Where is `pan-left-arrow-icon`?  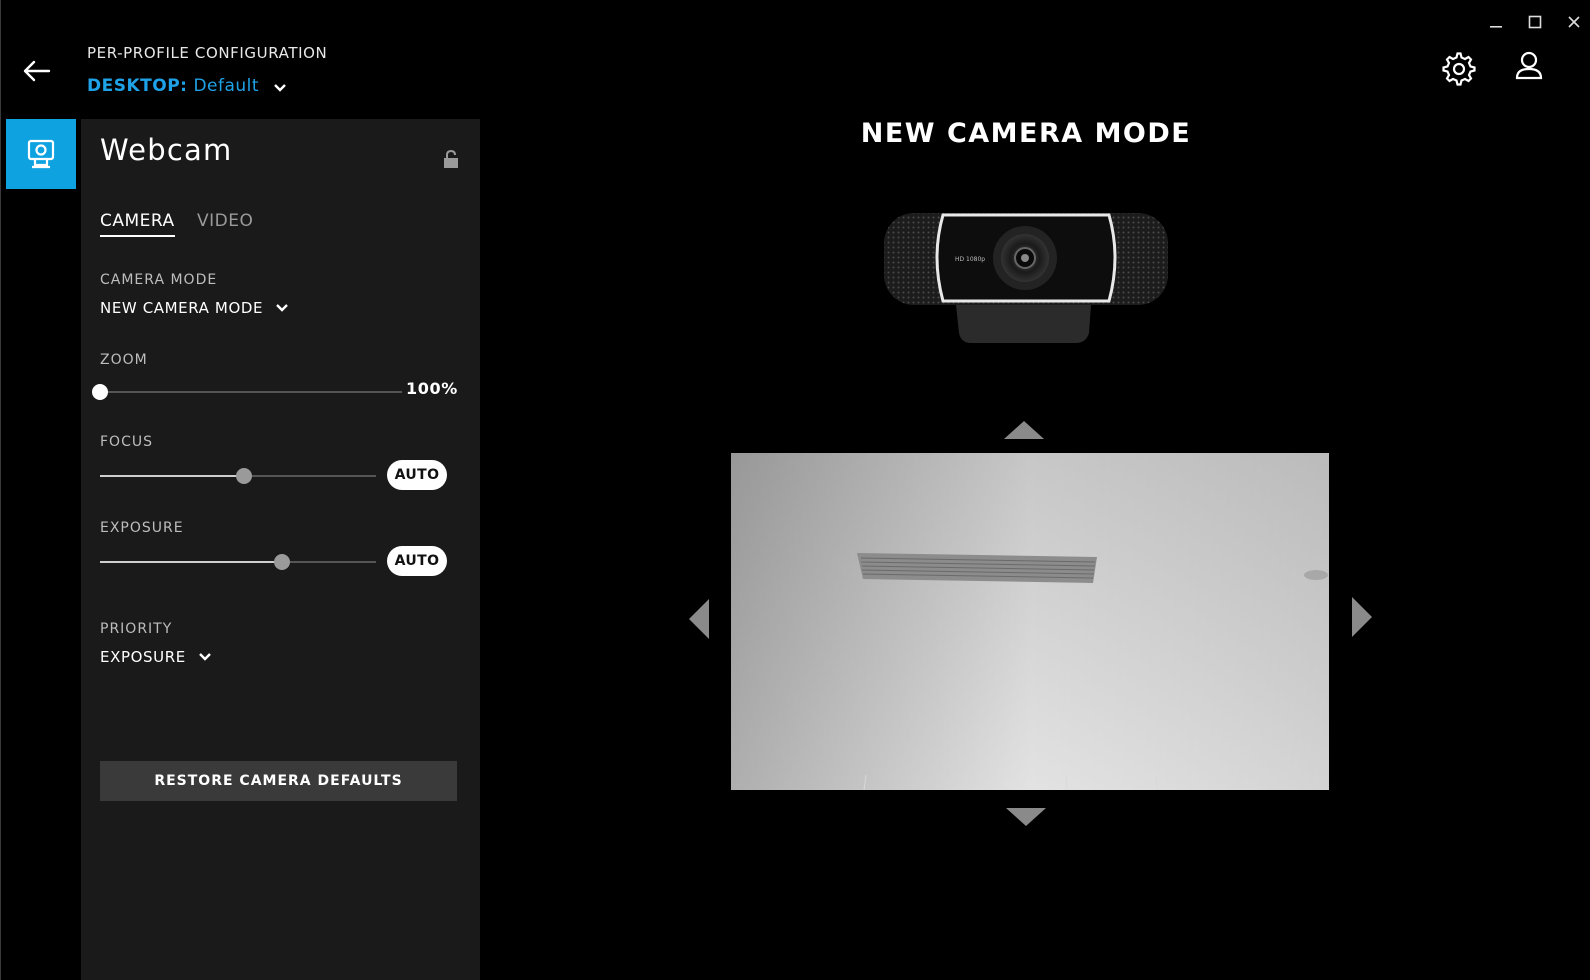 pan-left-arrow-icon is located at coordinates (699, 619).